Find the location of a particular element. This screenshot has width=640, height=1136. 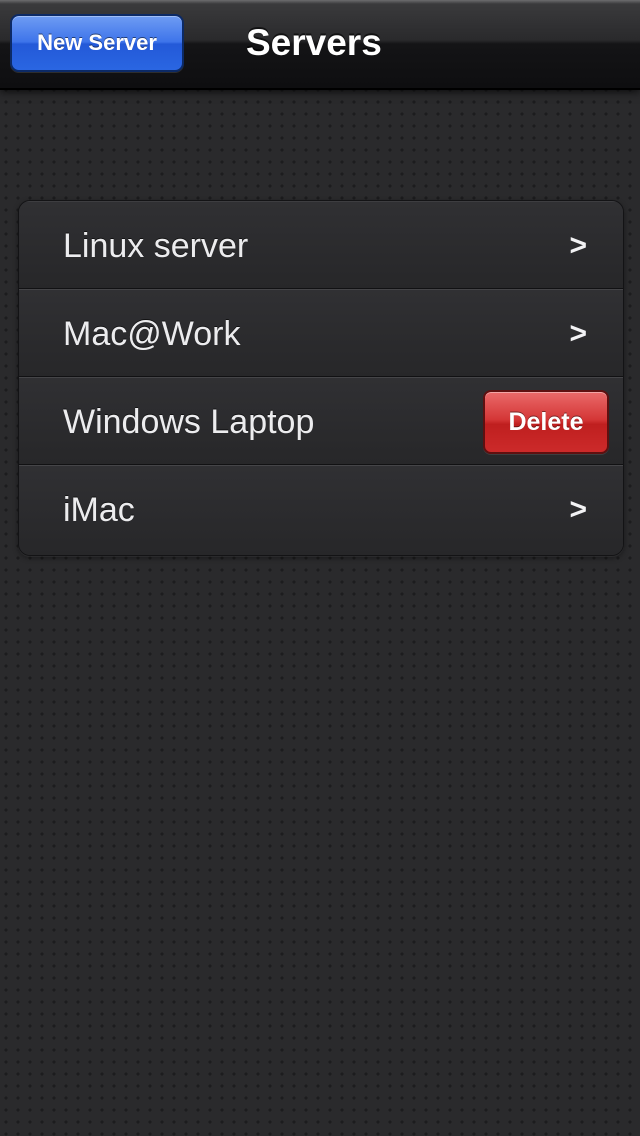

page-title: Servers is located at coordinates (314, 42).